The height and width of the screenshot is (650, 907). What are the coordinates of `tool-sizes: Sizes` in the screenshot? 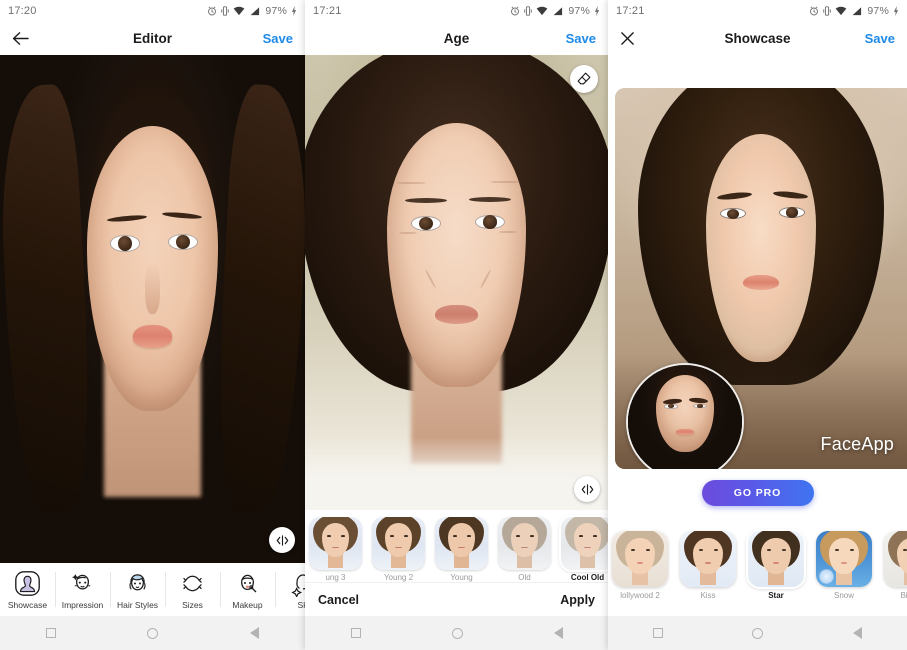 It's located at (192, 589).